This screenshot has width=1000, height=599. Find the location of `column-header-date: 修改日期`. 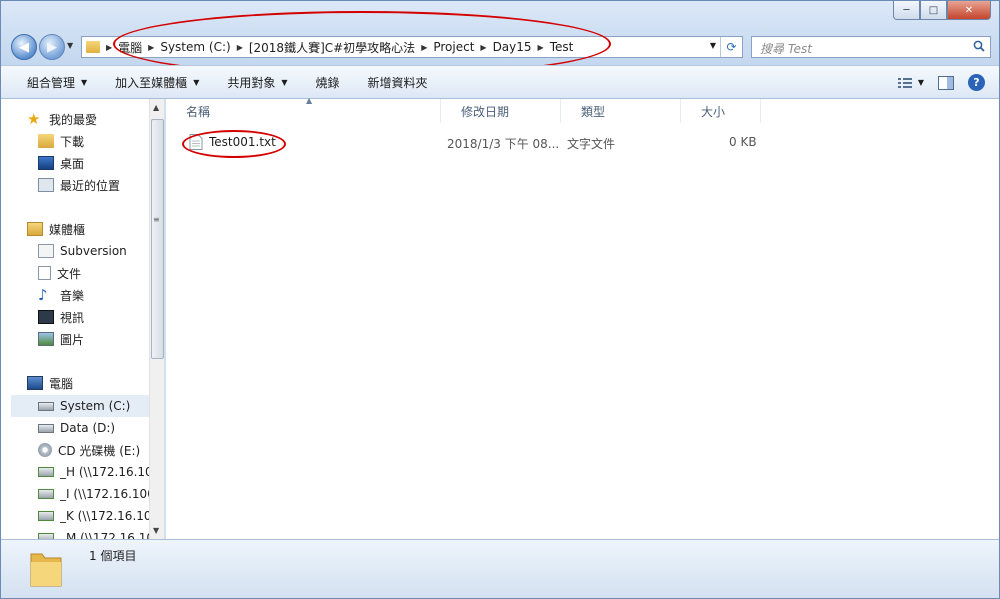

column-header-date: 修改日期 is located at coordinates (501, 111).